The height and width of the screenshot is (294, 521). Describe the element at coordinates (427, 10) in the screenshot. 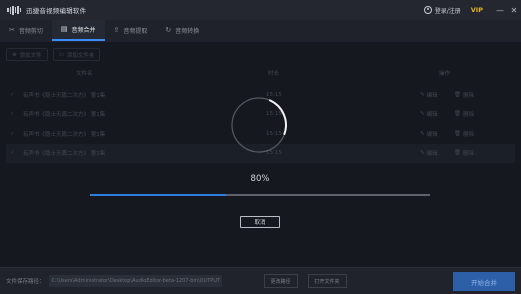

I see `user-icon` at that location.